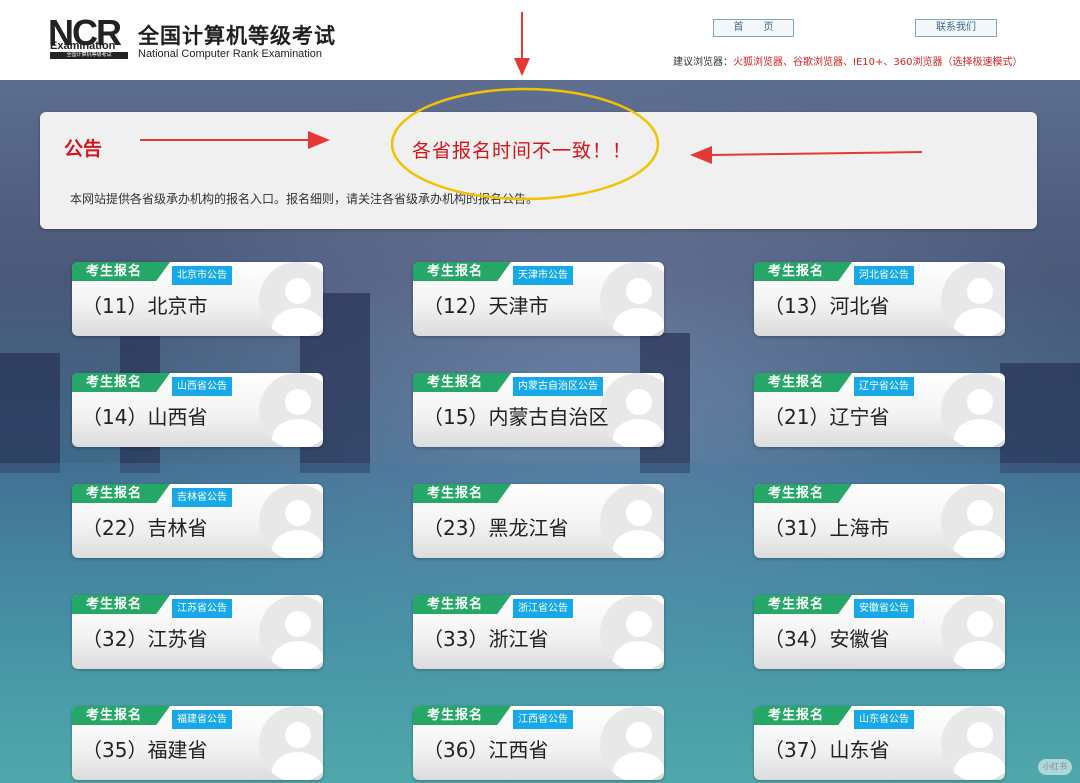 The image size is (1080, 783). I want to click on notice-link: 河北省公告, so click(884, 275).